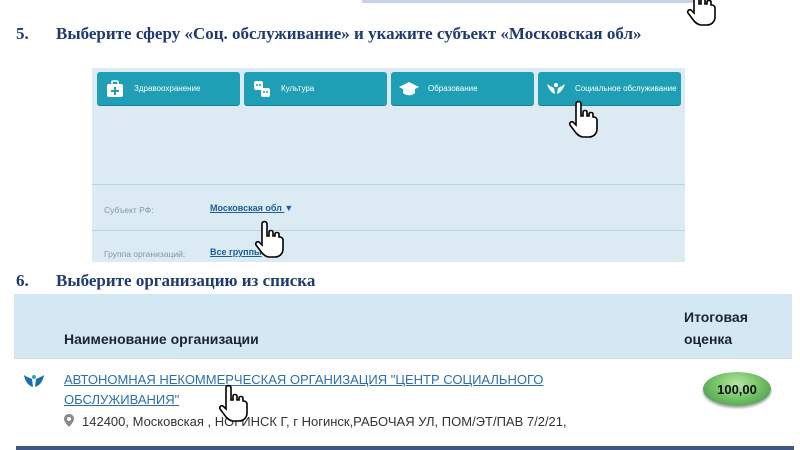  What do you see at coordinates (409, 89) in the screenshot?
I see `graduation-cap-icon` at bounding box center [409, 89].